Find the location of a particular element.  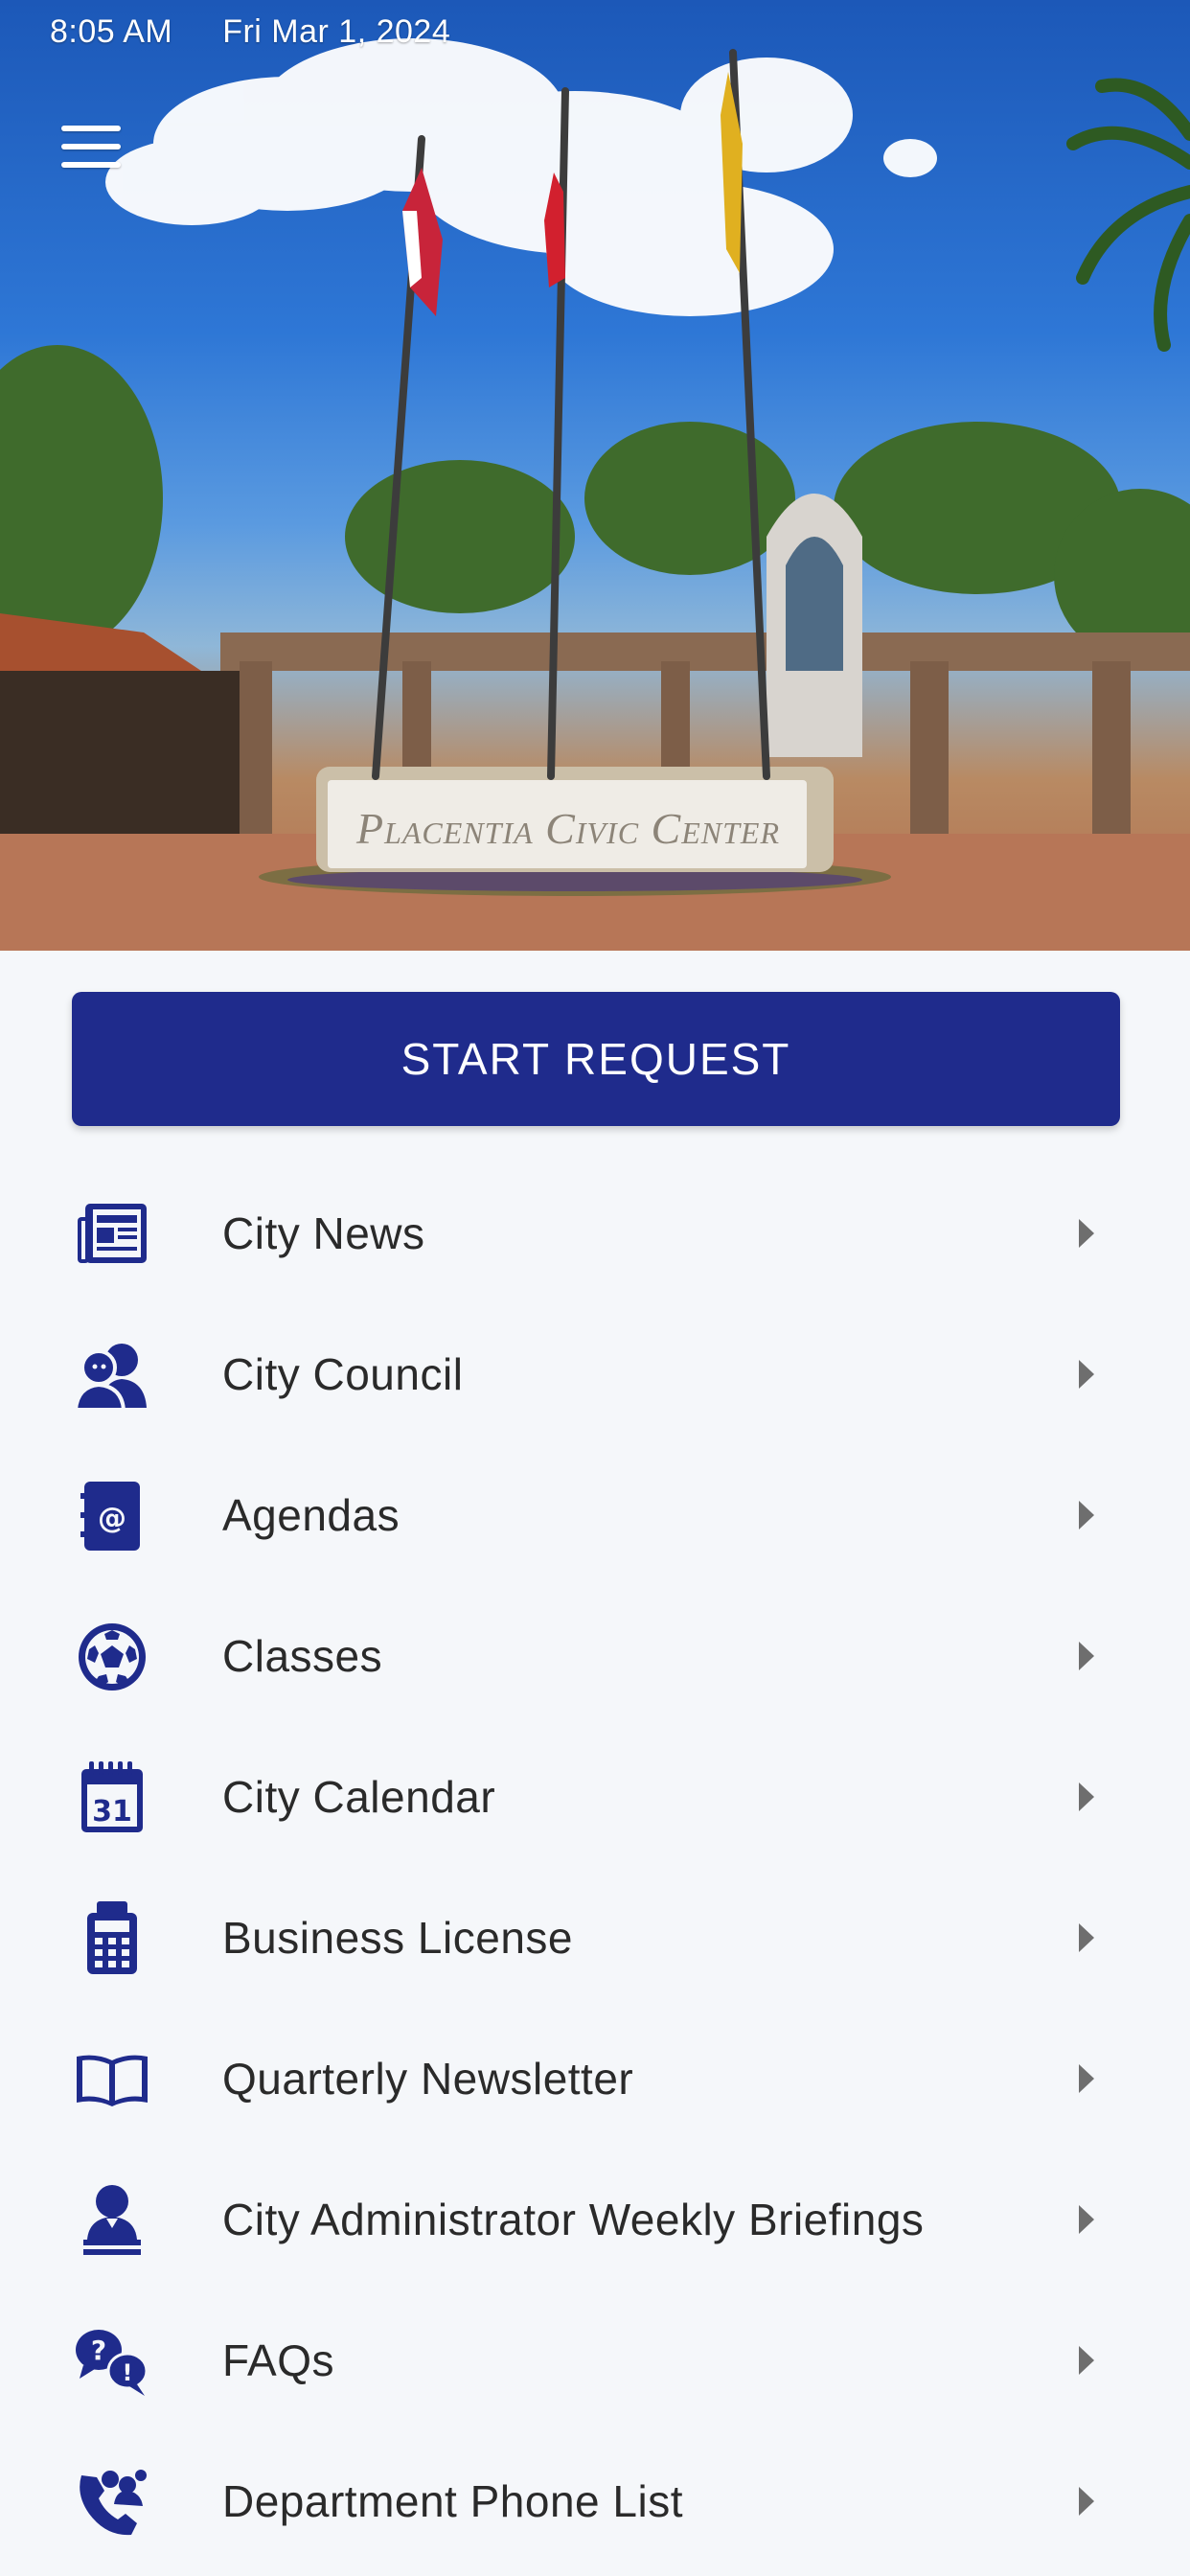

menu-item-label: FAQs is located at coordinates (279, 2360).